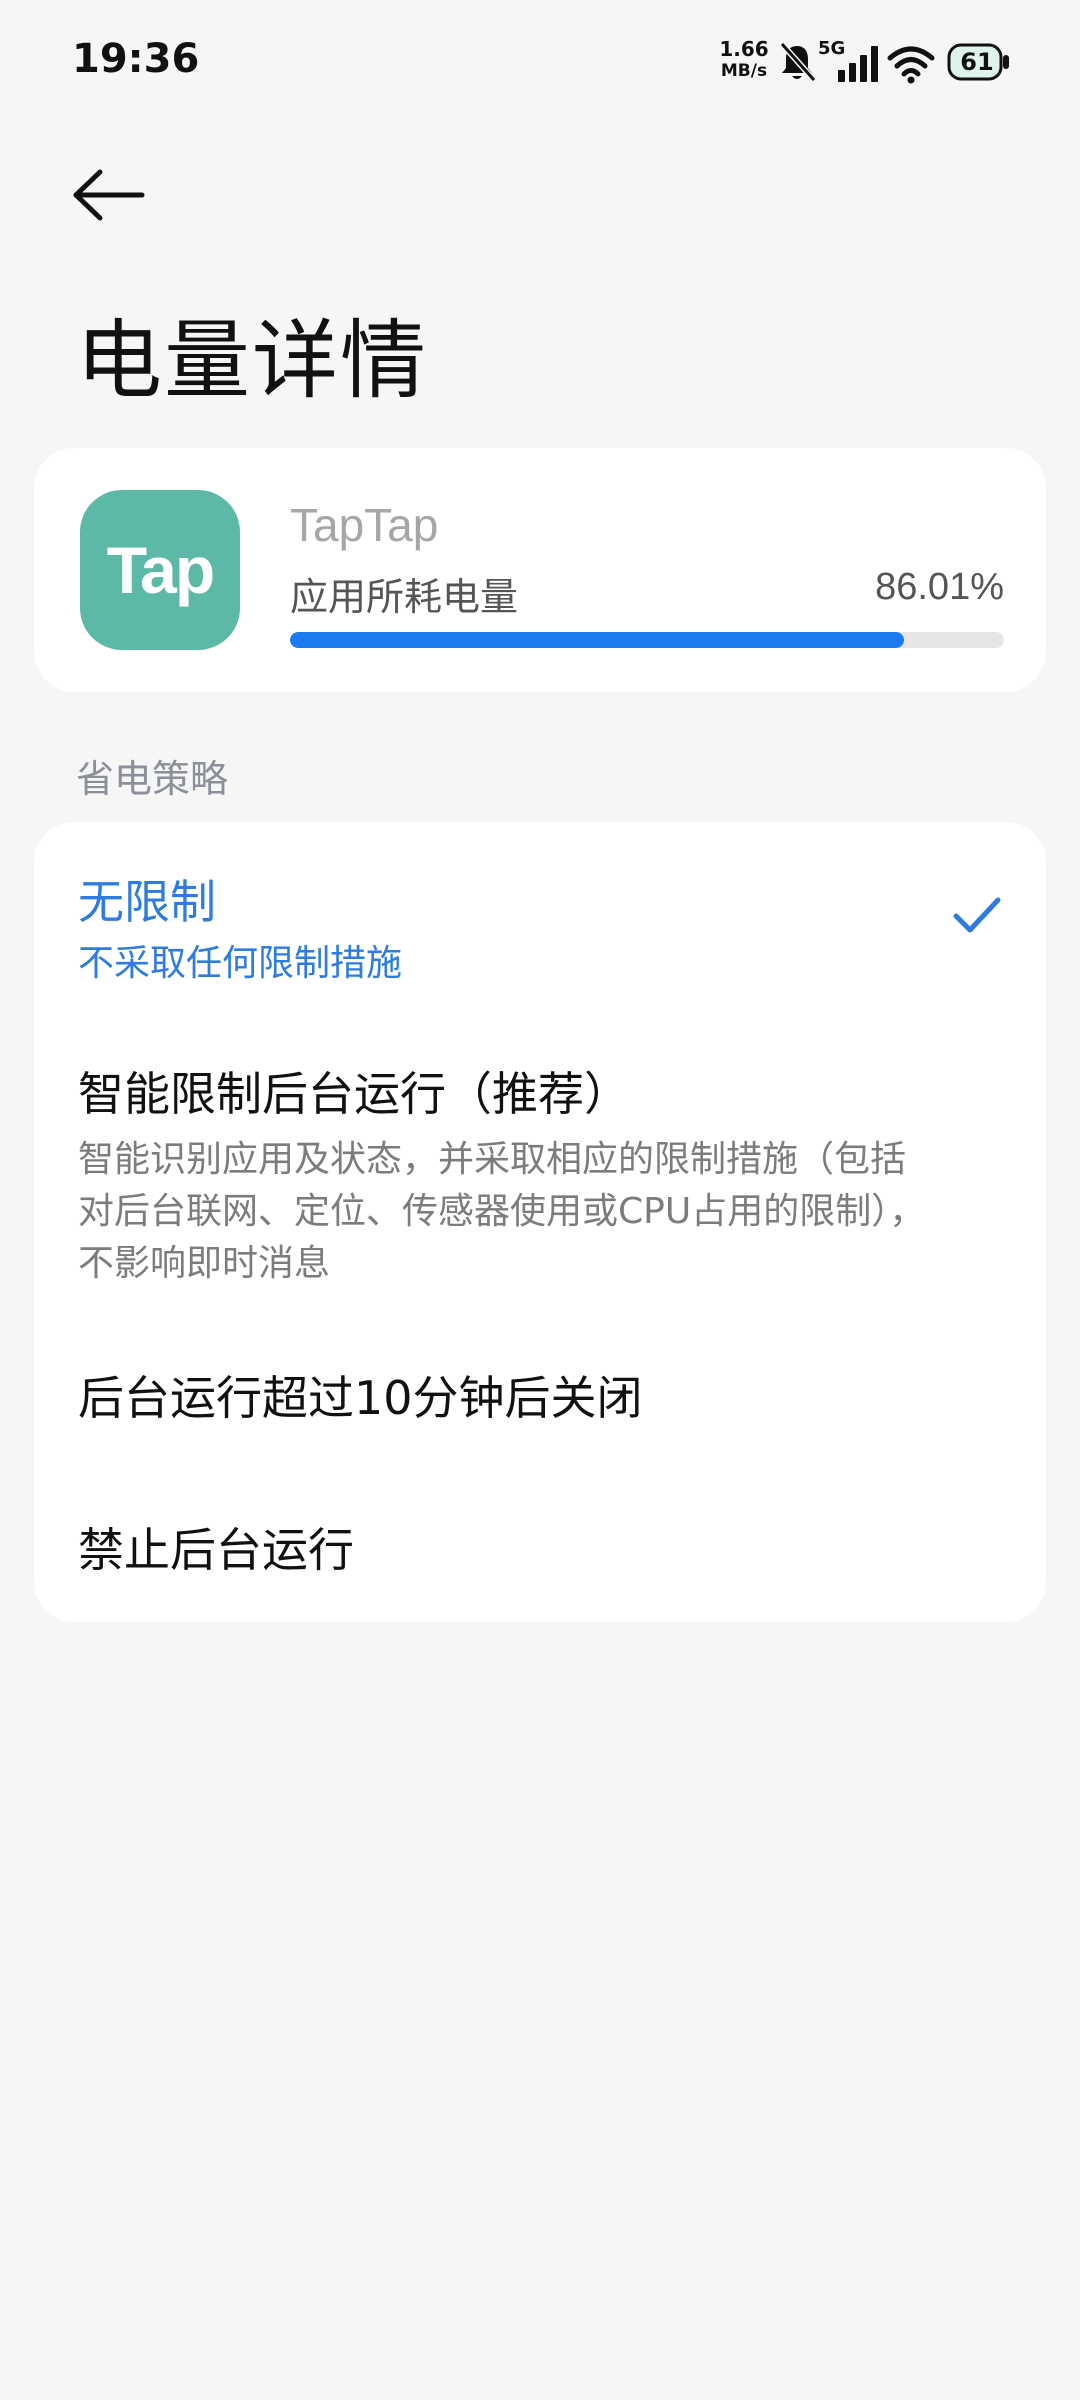 The height and width of the screenshot is (2400, 1080). Describe the element at coordinates (528, 928) in the screenshot. I see `option-unrestricted: 无限制 不采取任何限制措施` at that location.